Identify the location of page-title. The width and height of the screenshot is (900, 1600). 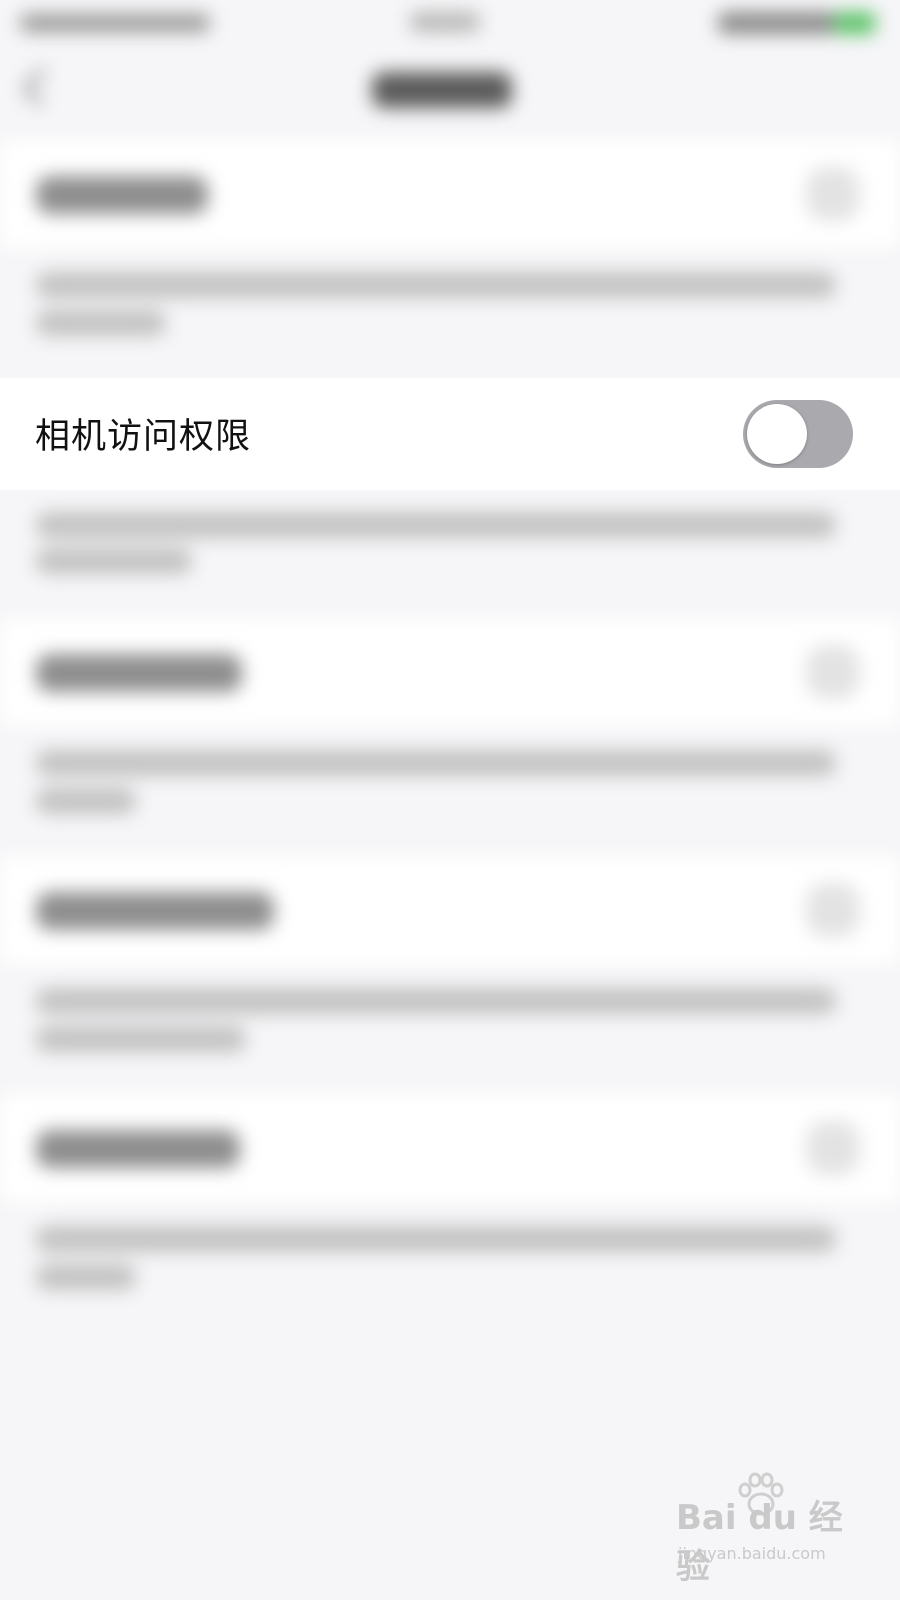
(442, 90).